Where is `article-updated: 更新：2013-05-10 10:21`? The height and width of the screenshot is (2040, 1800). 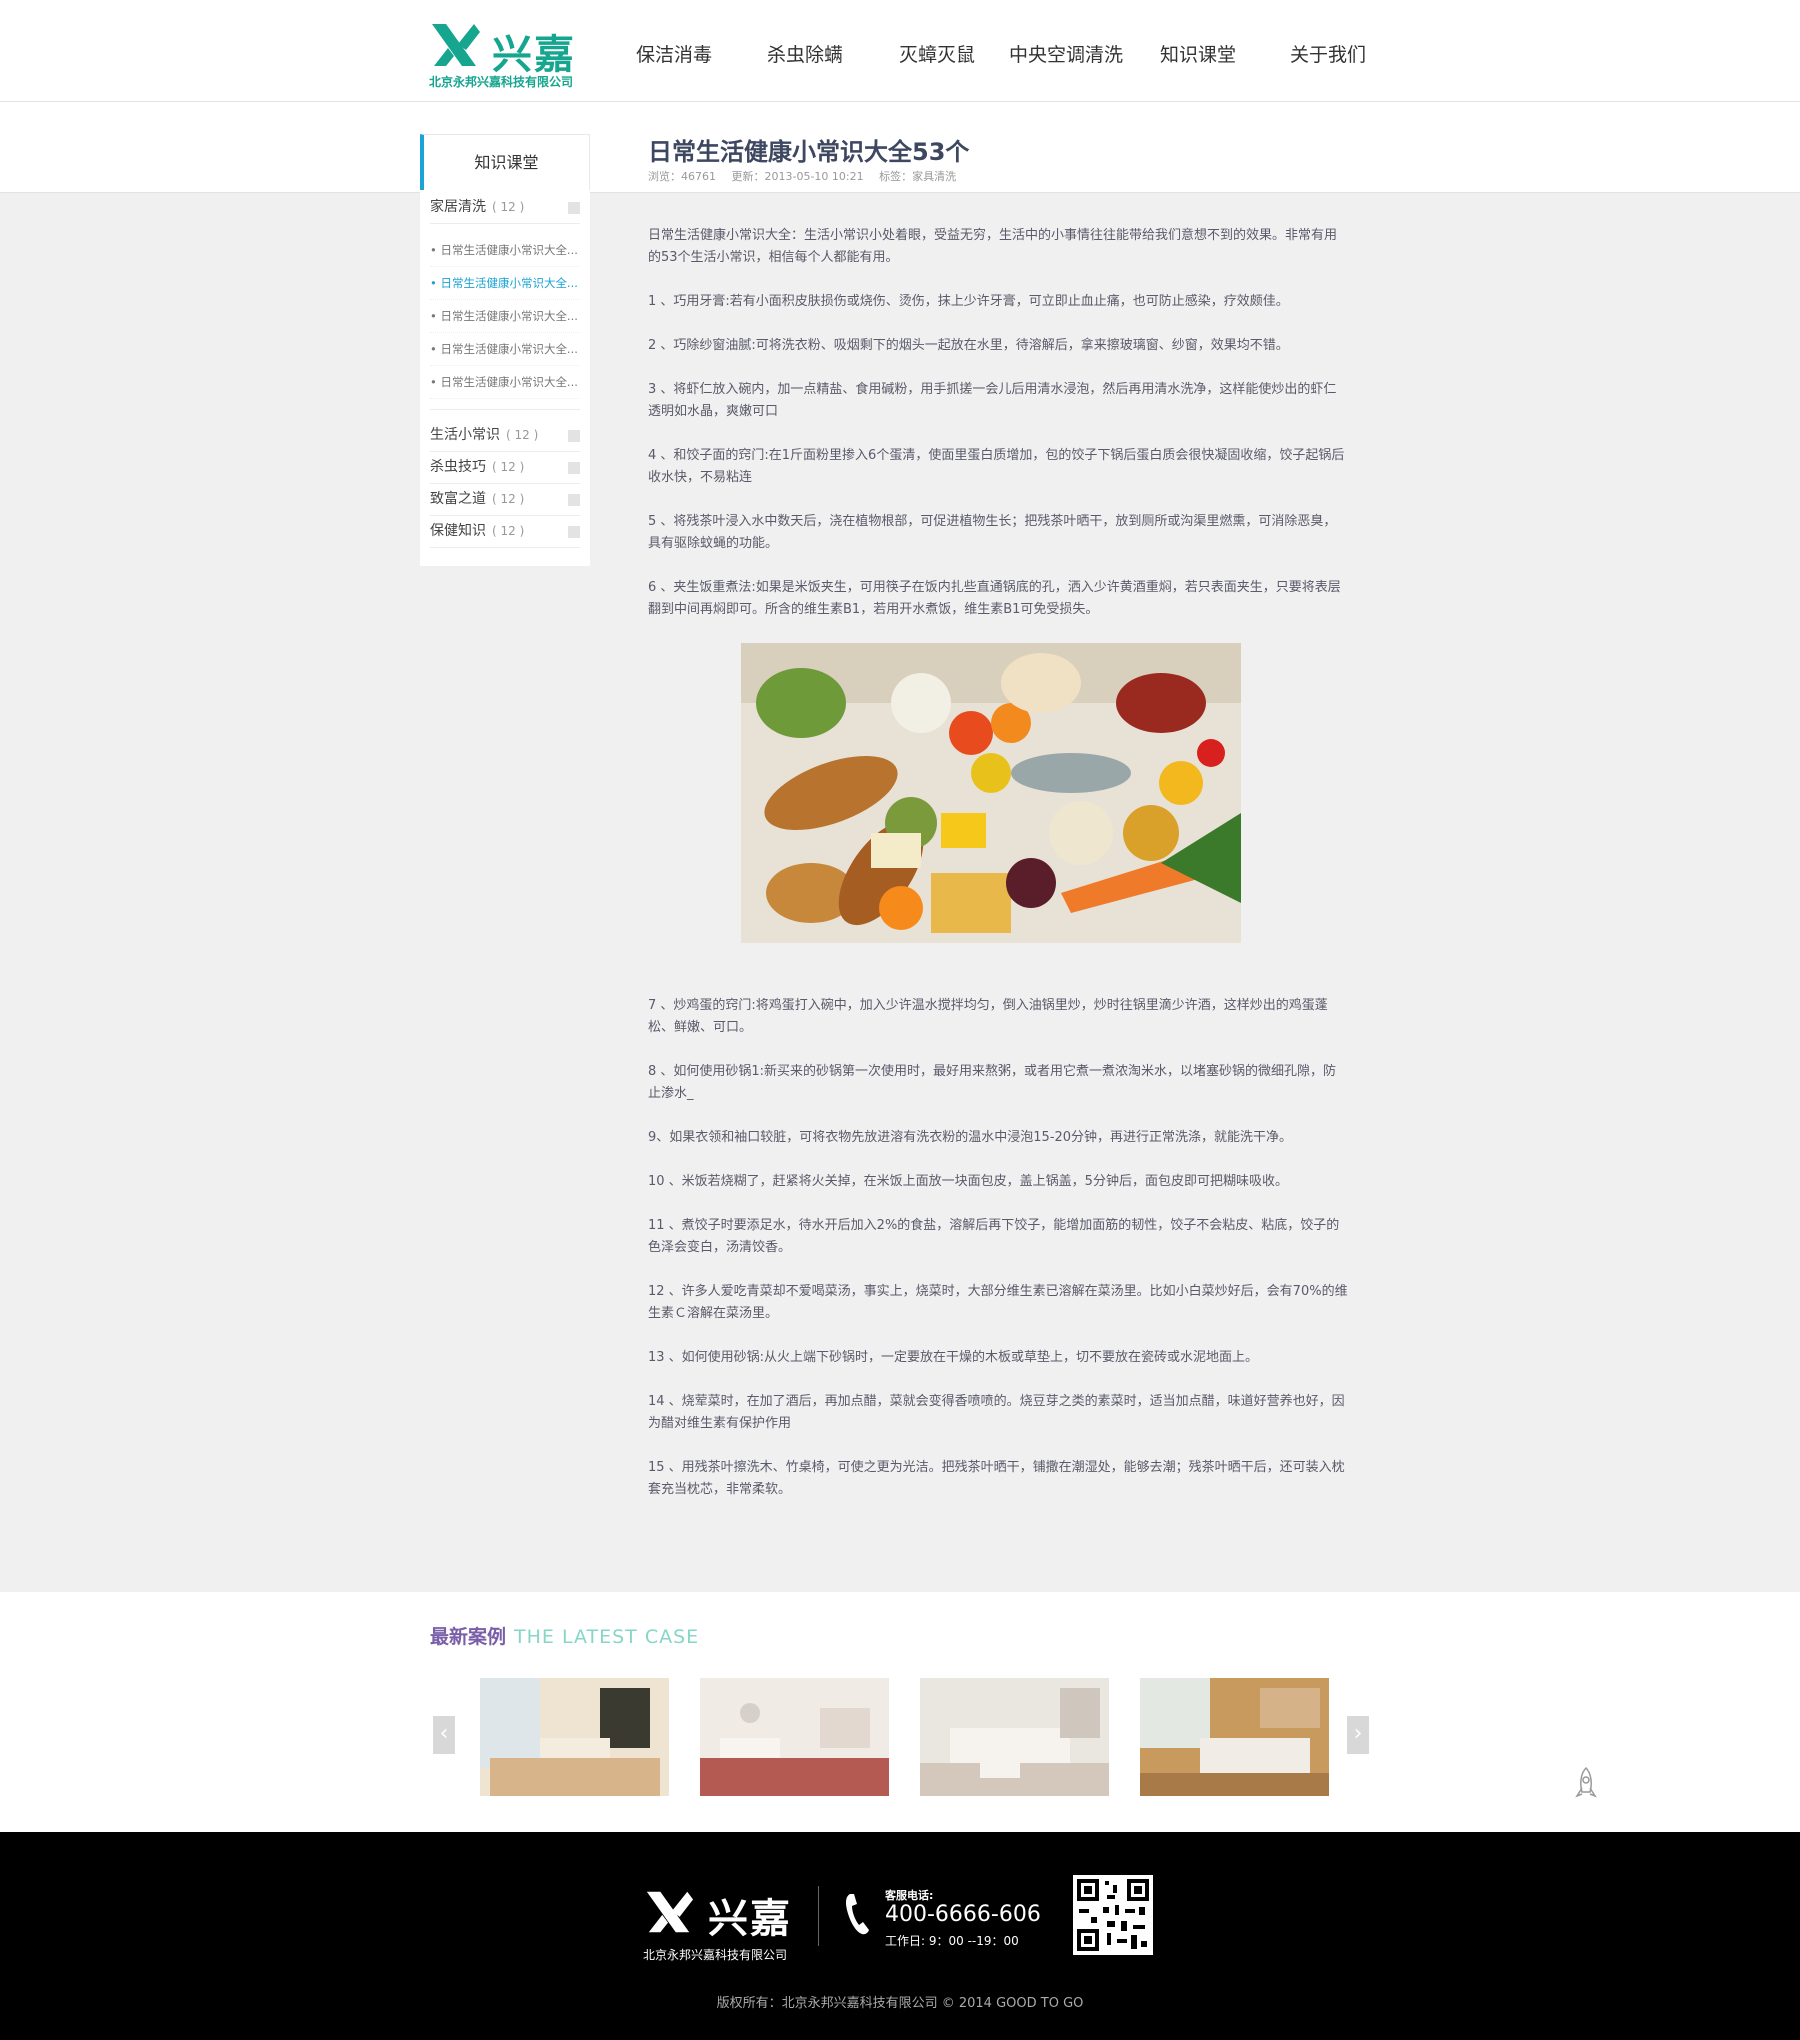 article-updated: 更新：2013-05-10 10:21 is located at coordinates (797, 176).